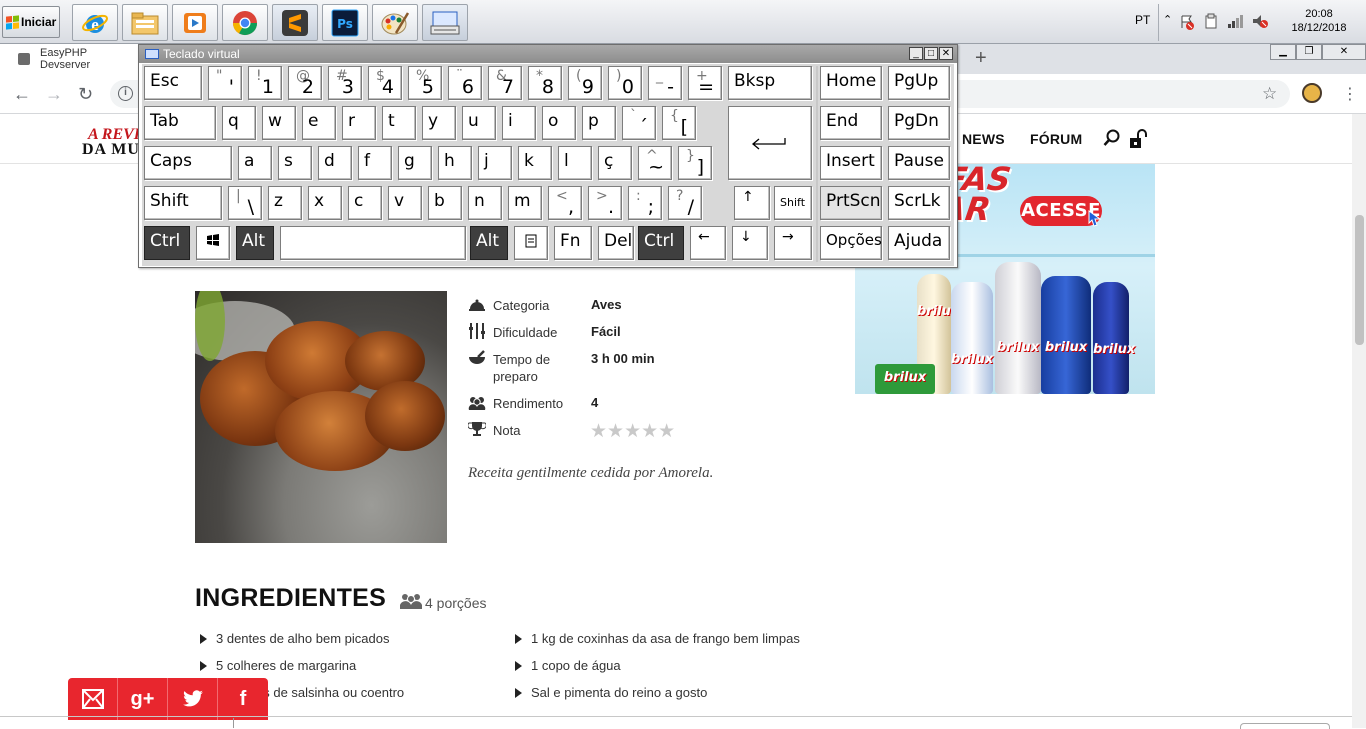 The height and width of the screenshot is (729, 1366). Describe the element at coordinates (851, 203) in the screenshot. I see `key-prtscn: PrtScn` at that location.